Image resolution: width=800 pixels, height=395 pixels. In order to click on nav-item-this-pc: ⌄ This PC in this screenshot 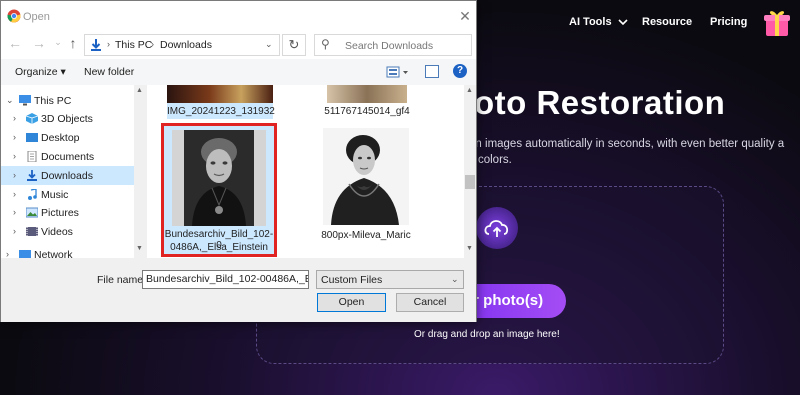, I will do `click(67, 100)`.